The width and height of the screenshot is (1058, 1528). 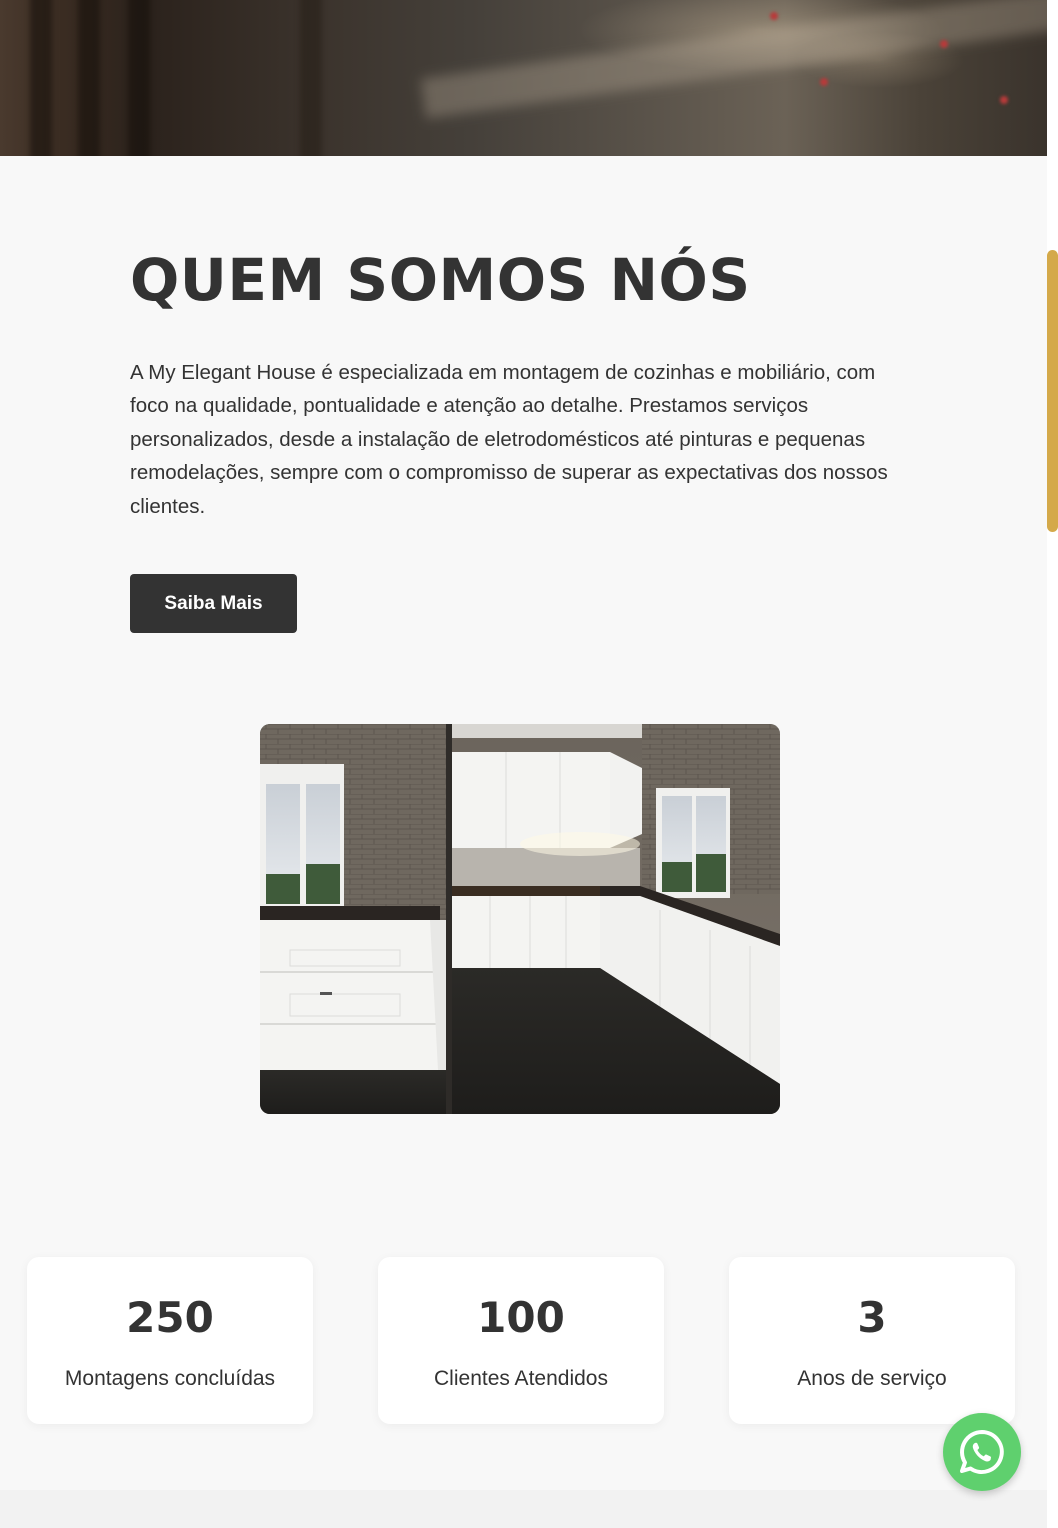 I want to click on scrollbar-thumb, so click(x=1052, y=391).